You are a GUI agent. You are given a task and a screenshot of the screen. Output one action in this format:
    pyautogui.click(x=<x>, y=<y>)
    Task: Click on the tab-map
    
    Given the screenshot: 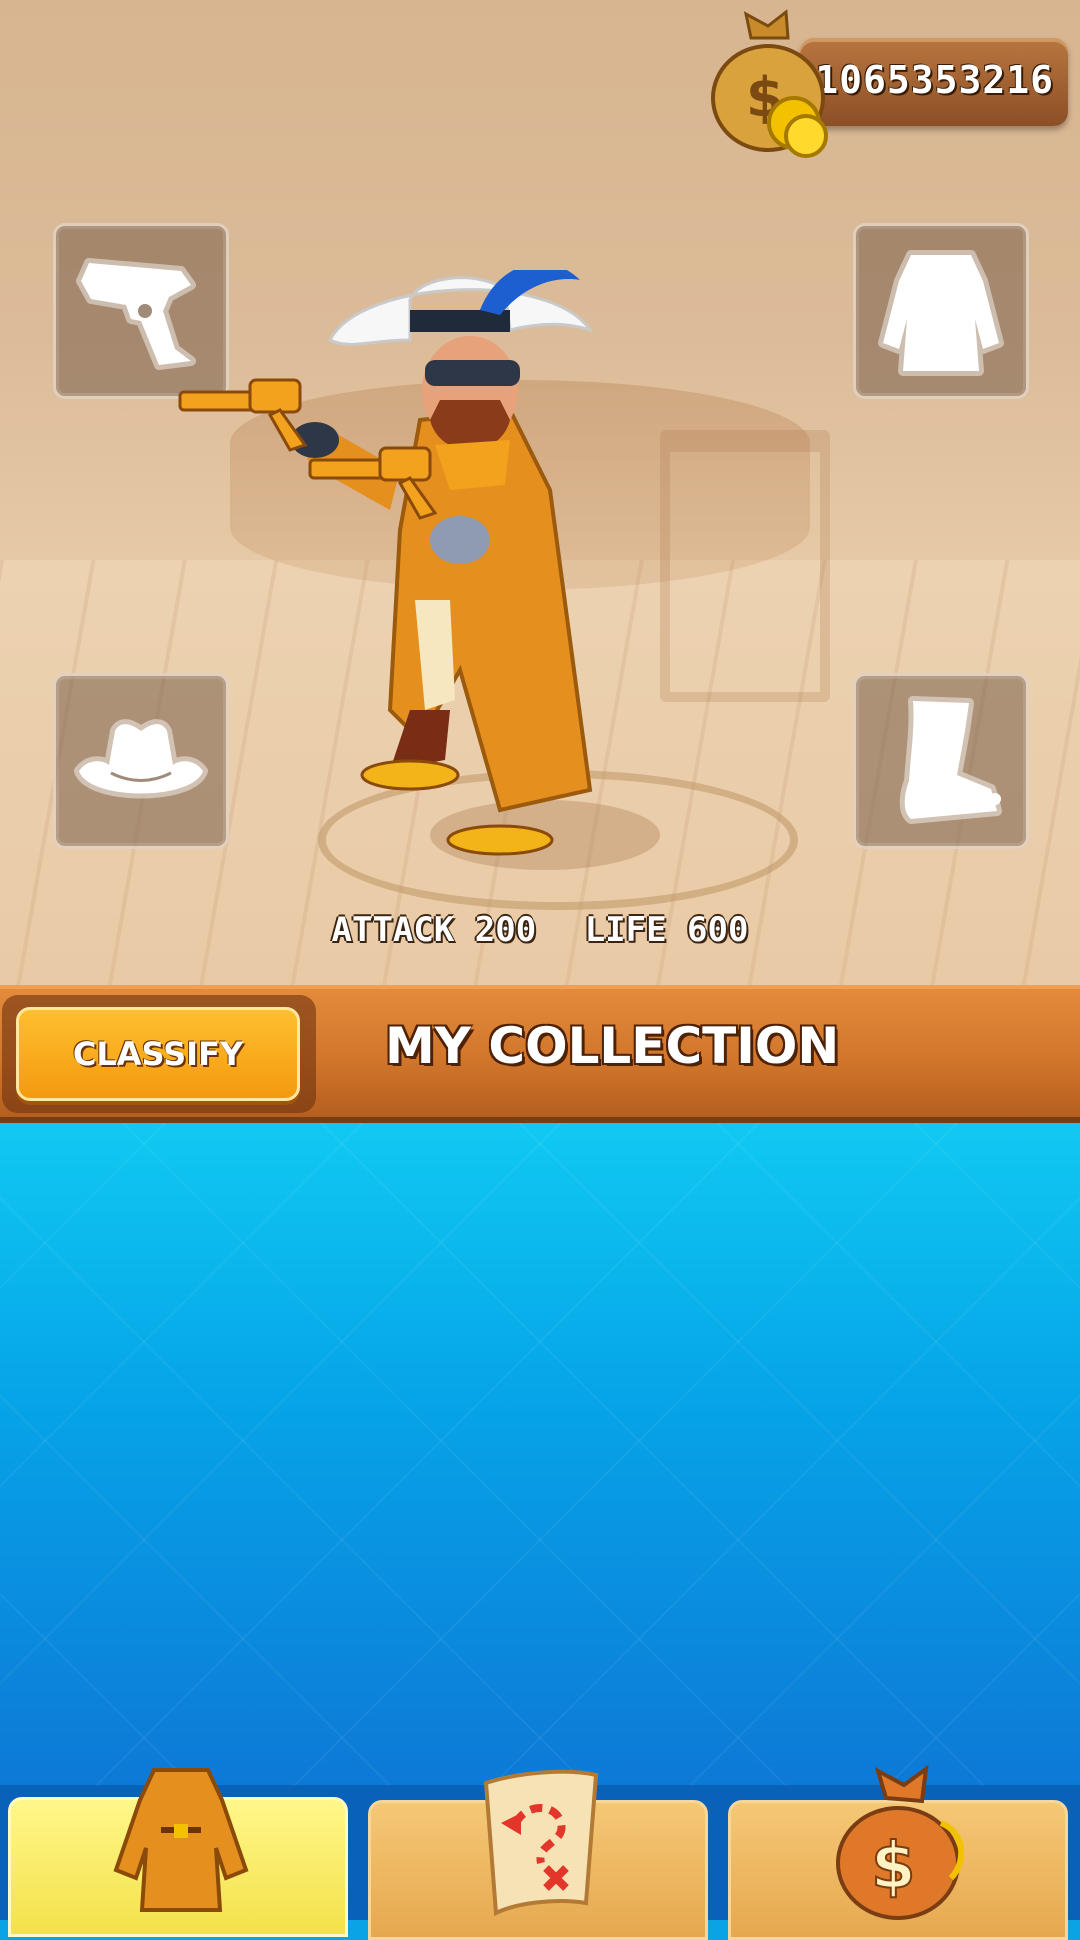 What is the action you would take?
    pyautogui.click(x=538, y=1854)
    